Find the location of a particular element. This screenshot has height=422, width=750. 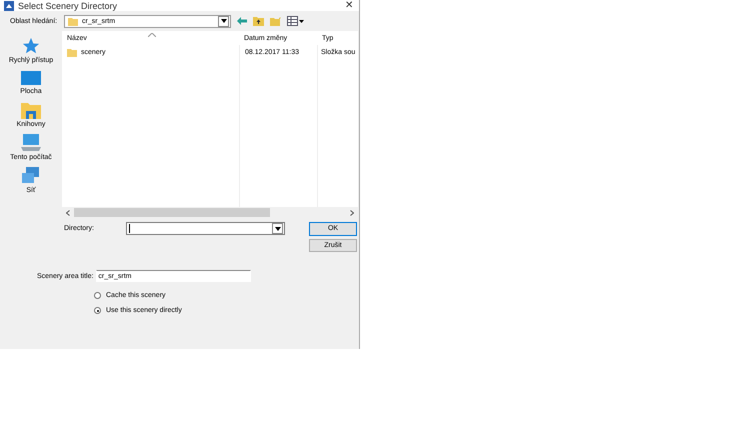

library-folder-icon is located at coordinates (30, 110).